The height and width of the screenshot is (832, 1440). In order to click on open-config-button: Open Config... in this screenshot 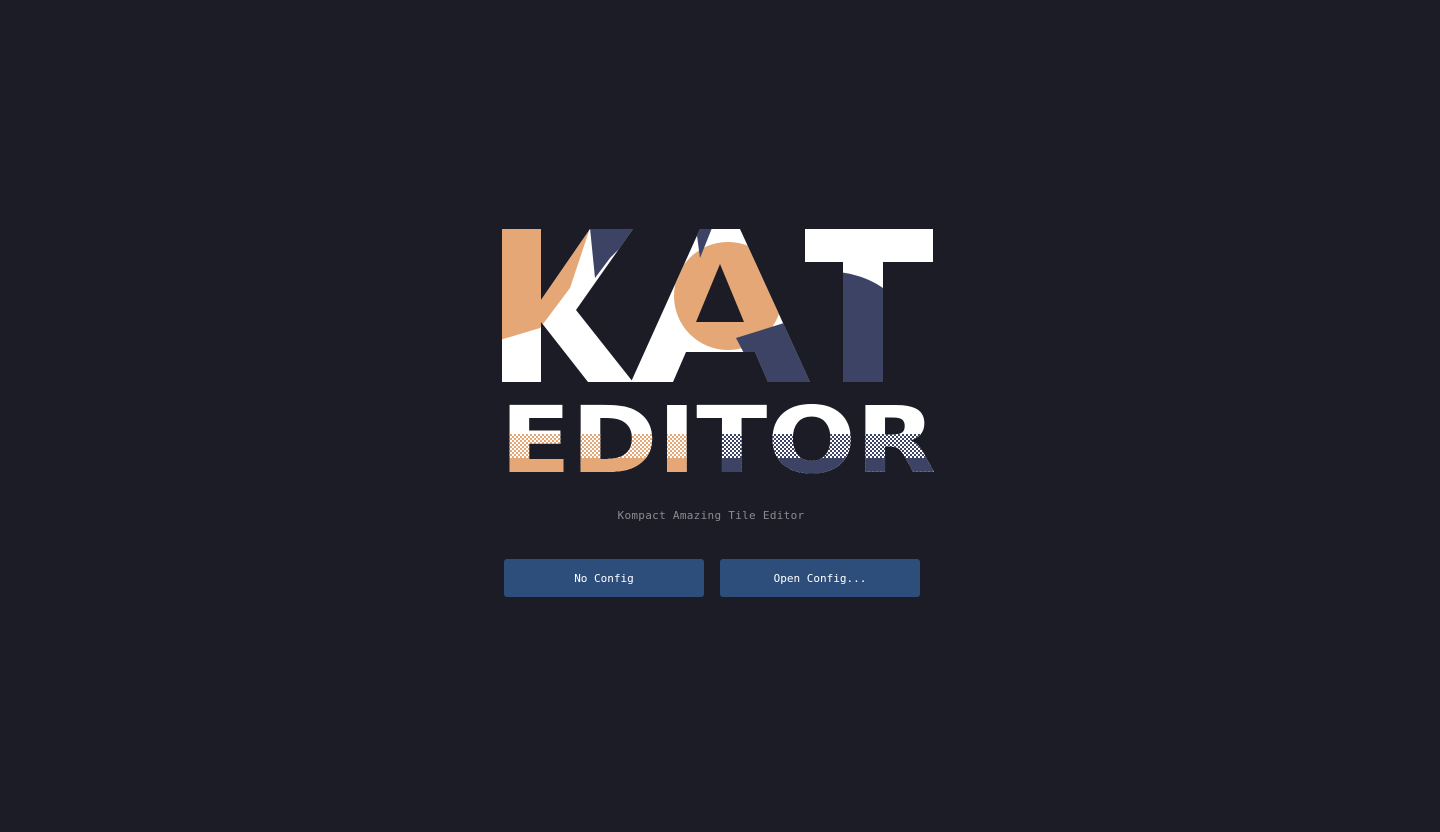, I will do `click(820, 578)`.